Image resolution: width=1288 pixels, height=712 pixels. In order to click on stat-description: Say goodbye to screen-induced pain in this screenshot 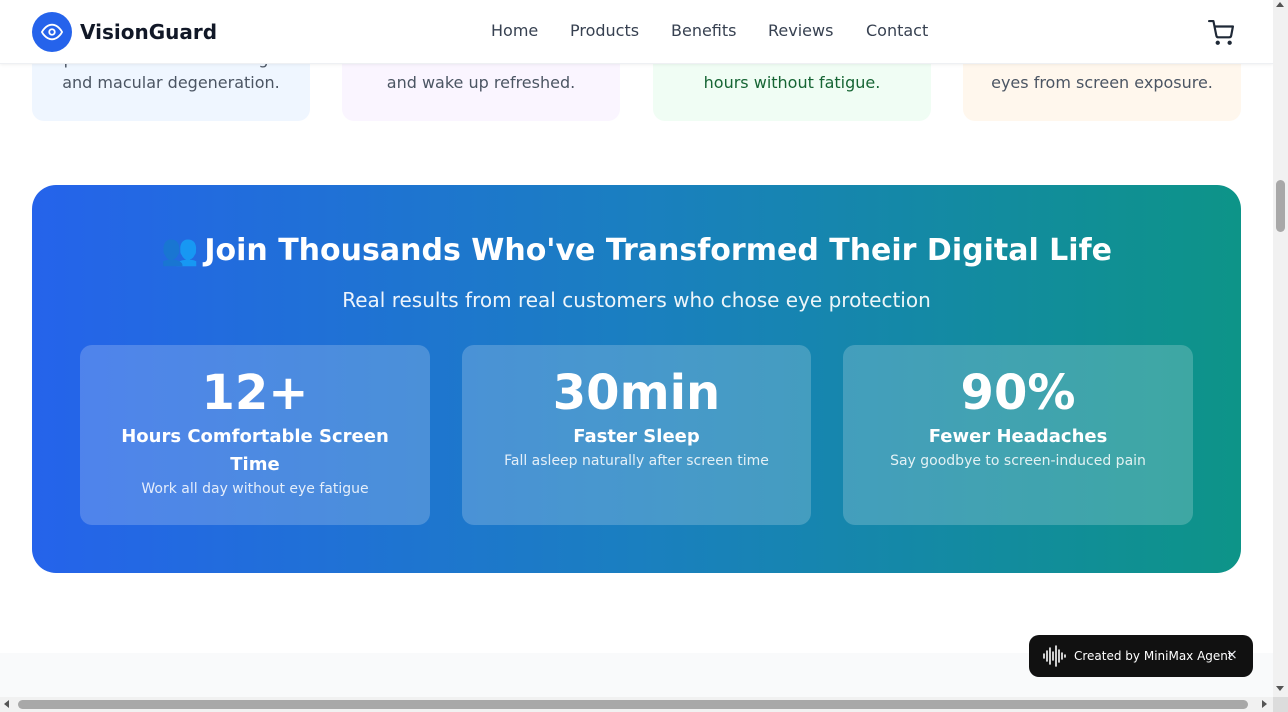, I will do `click(1018, 461)`.